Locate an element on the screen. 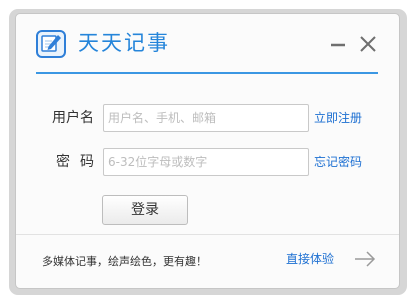 The height and width of the screenshot is (304, 416). password-input is located at coordinates (206, 162).